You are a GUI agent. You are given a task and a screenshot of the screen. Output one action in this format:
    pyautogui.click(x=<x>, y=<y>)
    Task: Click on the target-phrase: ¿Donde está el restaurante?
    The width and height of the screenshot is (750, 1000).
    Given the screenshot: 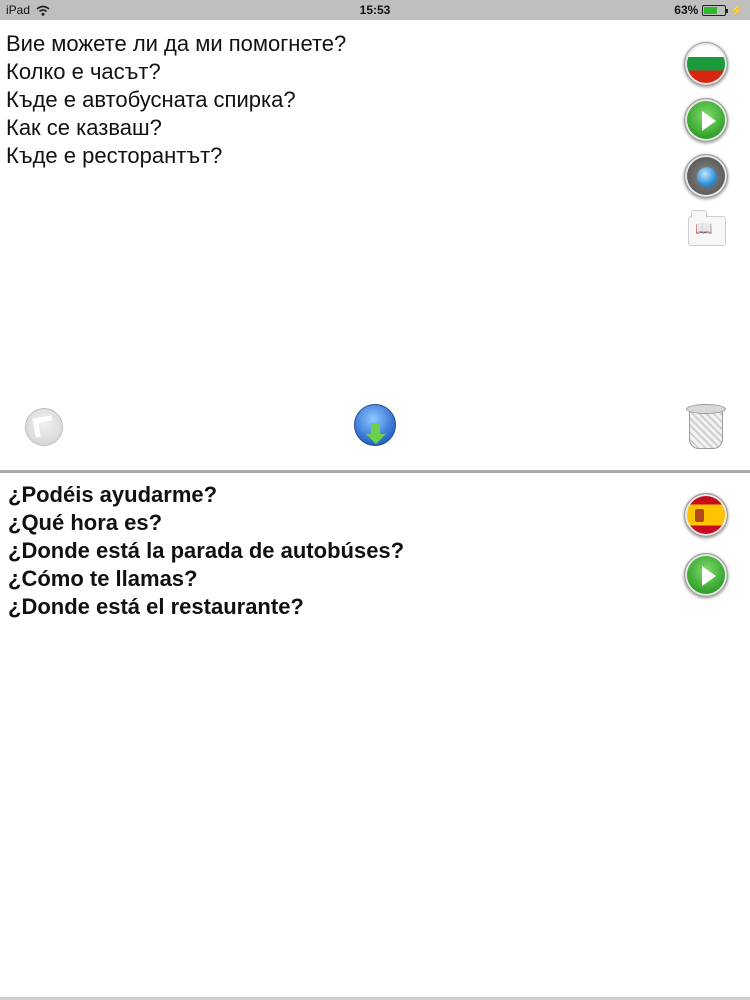 What is the action you would take?
    pyautogui.click(x=206, y=607)
    